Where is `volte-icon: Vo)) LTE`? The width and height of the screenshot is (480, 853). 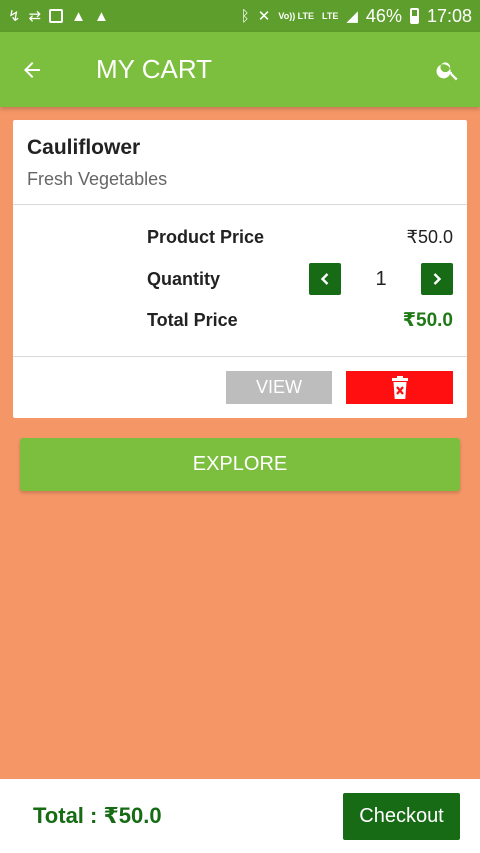 volte-icon: Vo)) LTE is located at coordinates (296, 15).